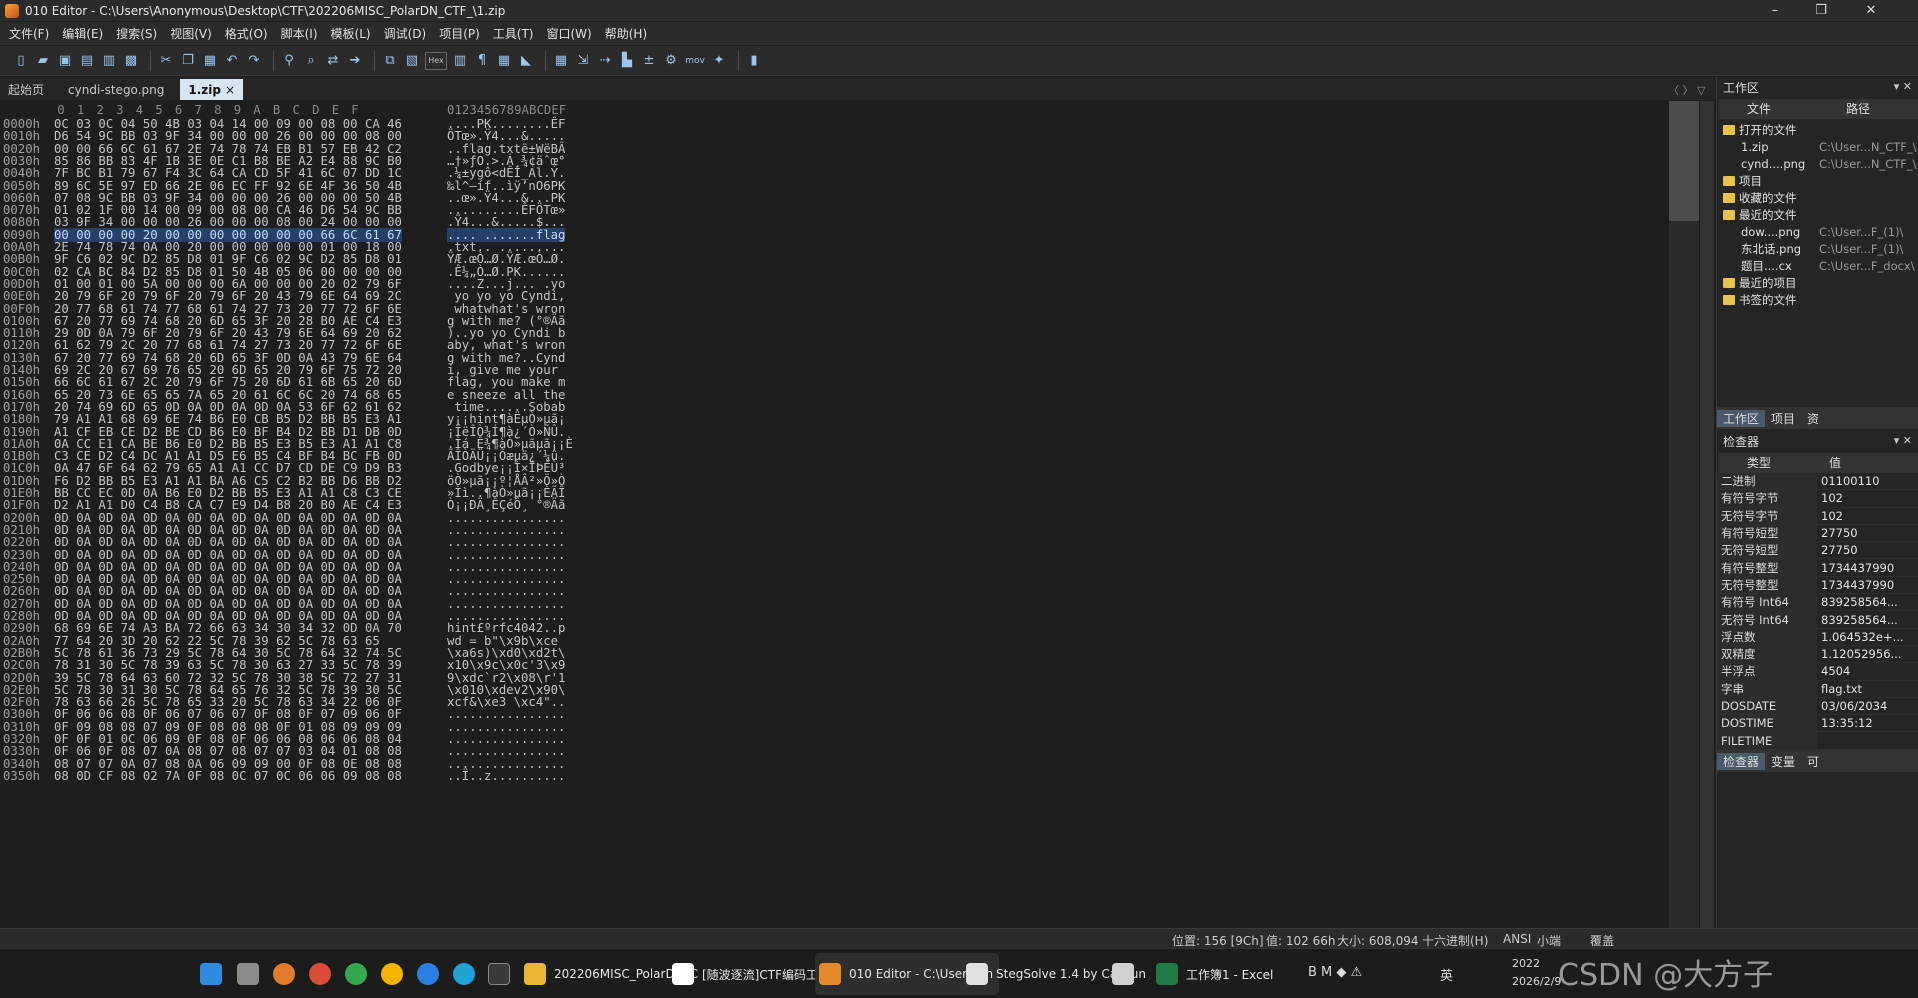  What do you see at coordinates (719, 61) in the screenshot?
I see `tool-icon: ✦` at bounding box center [719, 61].